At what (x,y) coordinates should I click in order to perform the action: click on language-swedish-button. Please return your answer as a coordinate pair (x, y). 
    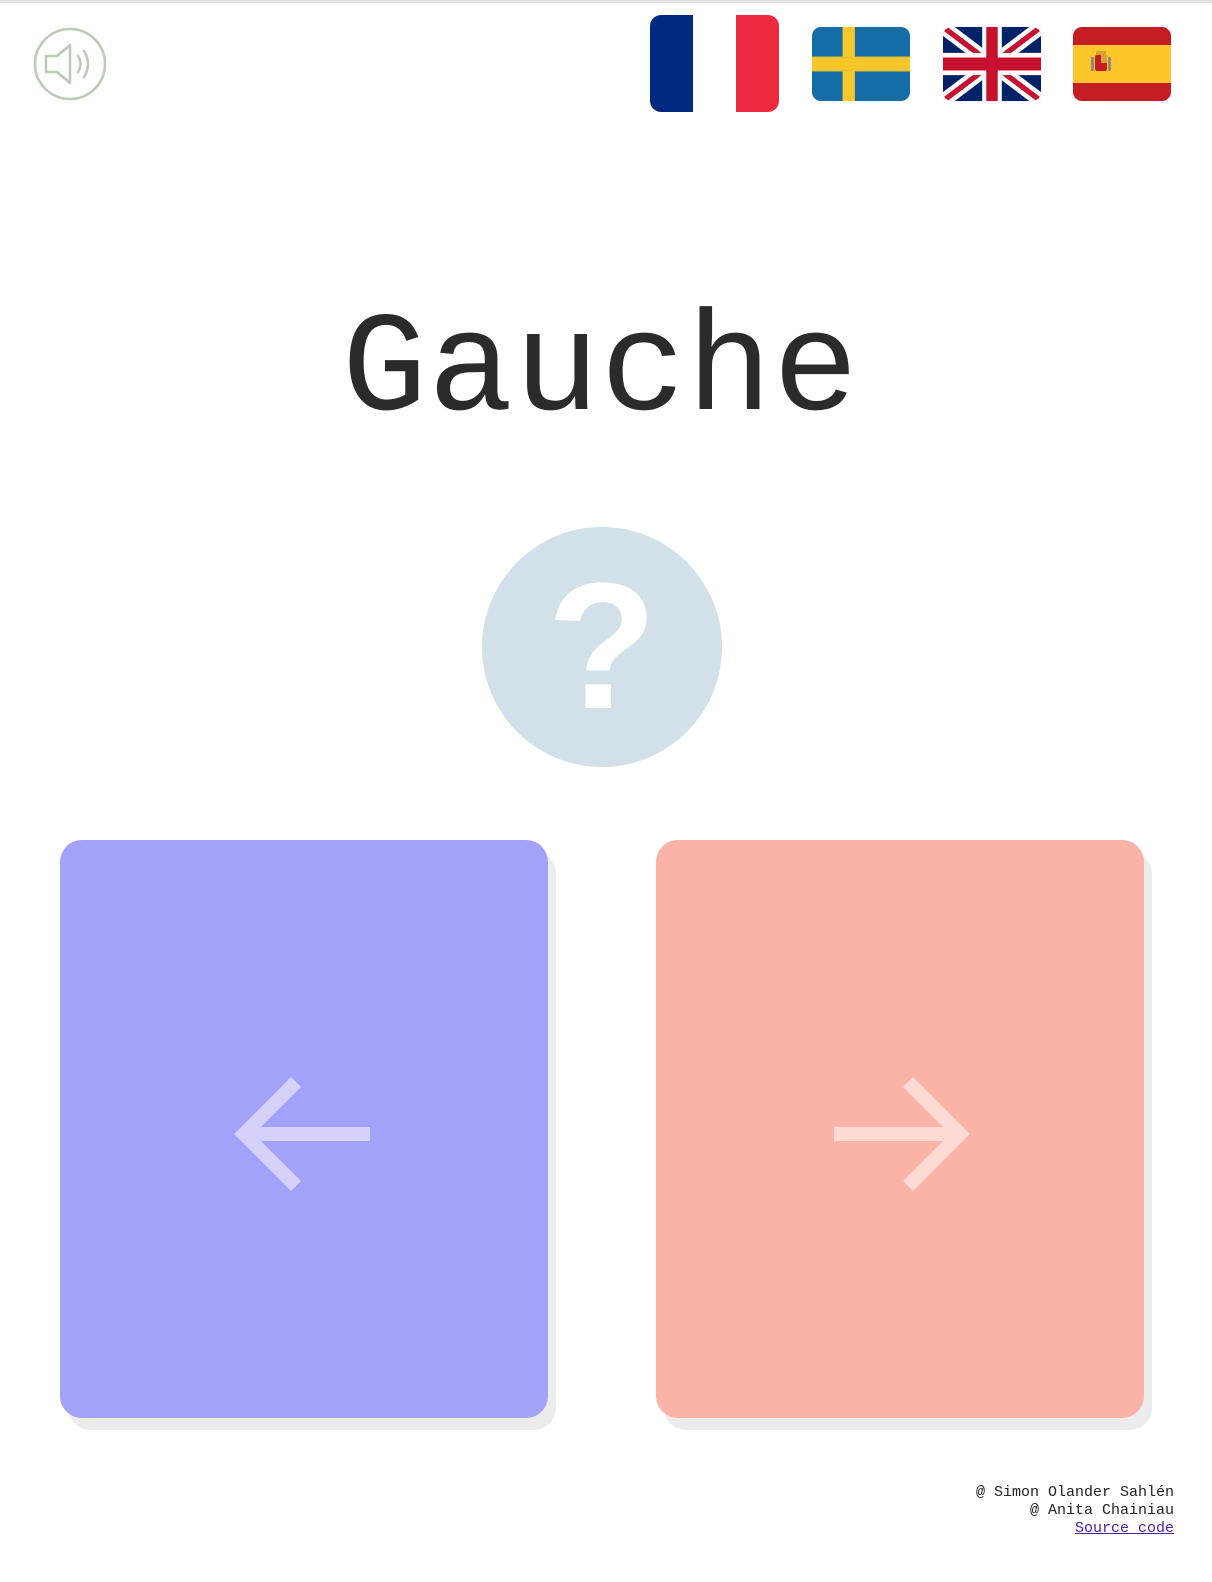
    Looking at the image, I should click on (861, 64).